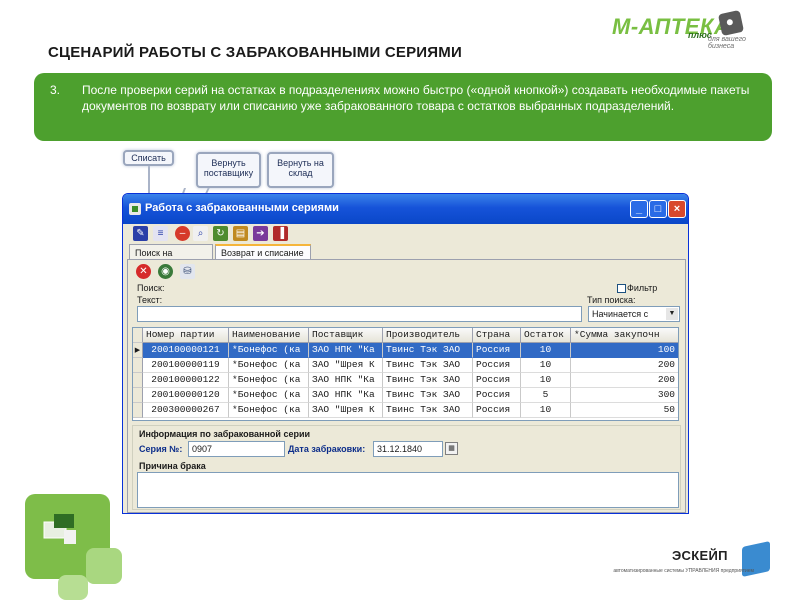 Image resolution: width=800 pixels, height=600 pixels. What do you see at coordinates (138, 335) in the screenshot?
I see `header-indicator` at bounding box center [138, 335].